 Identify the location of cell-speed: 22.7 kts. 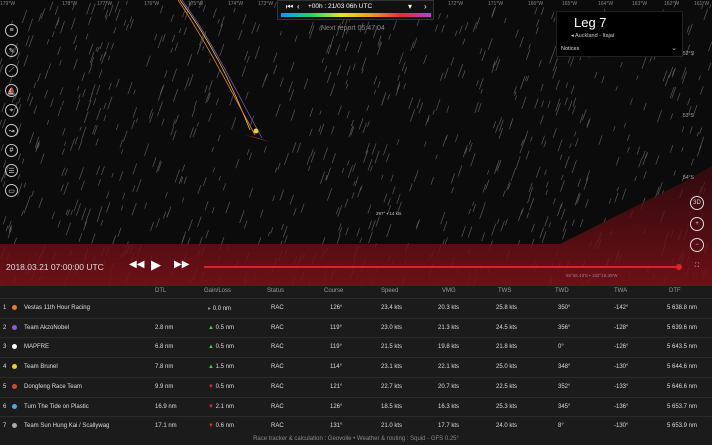
(392, 386).